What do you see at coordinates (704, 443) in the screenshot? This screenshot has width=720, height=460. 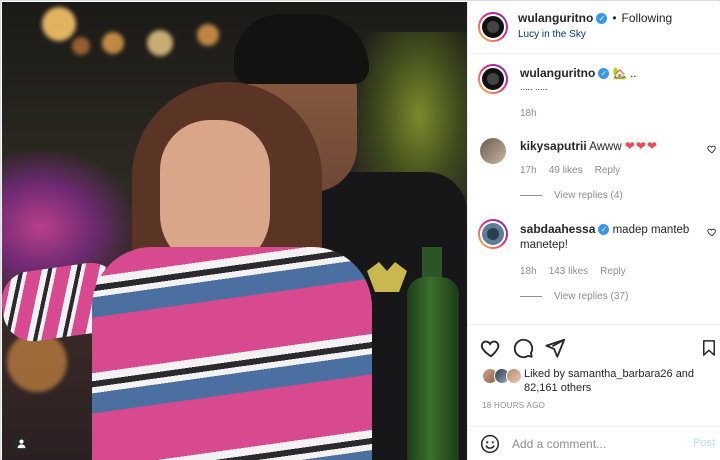 I see `post-comment-button: Post` at bounding box center [704, 443].